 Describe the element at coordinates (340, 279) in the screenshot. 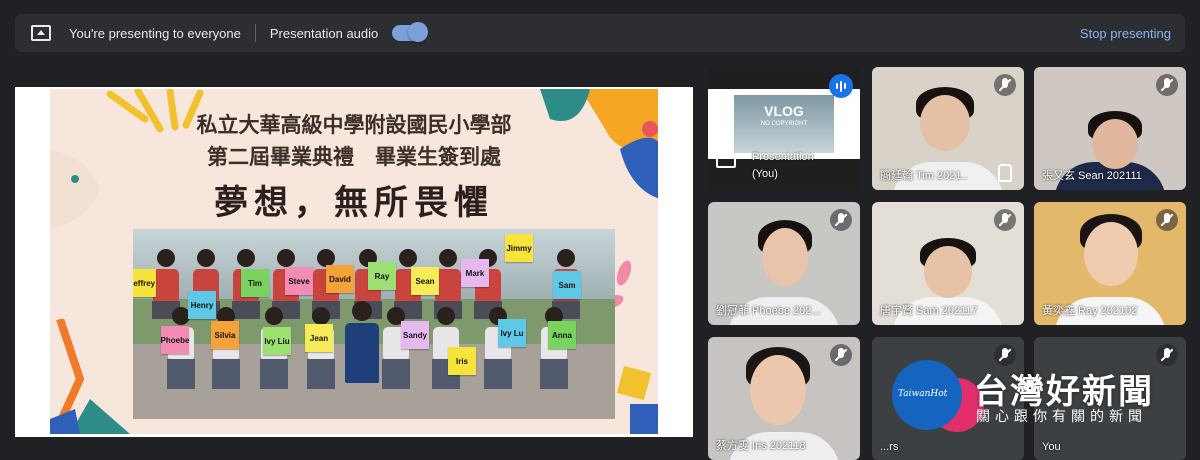

I see `name-sign: David` at that location.